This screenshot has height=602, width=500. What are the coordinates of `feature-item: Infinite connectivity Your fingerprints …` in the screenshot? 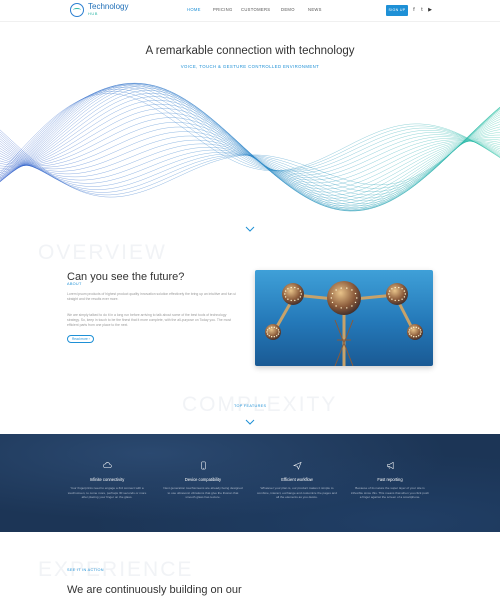 It's located at (107, 480).